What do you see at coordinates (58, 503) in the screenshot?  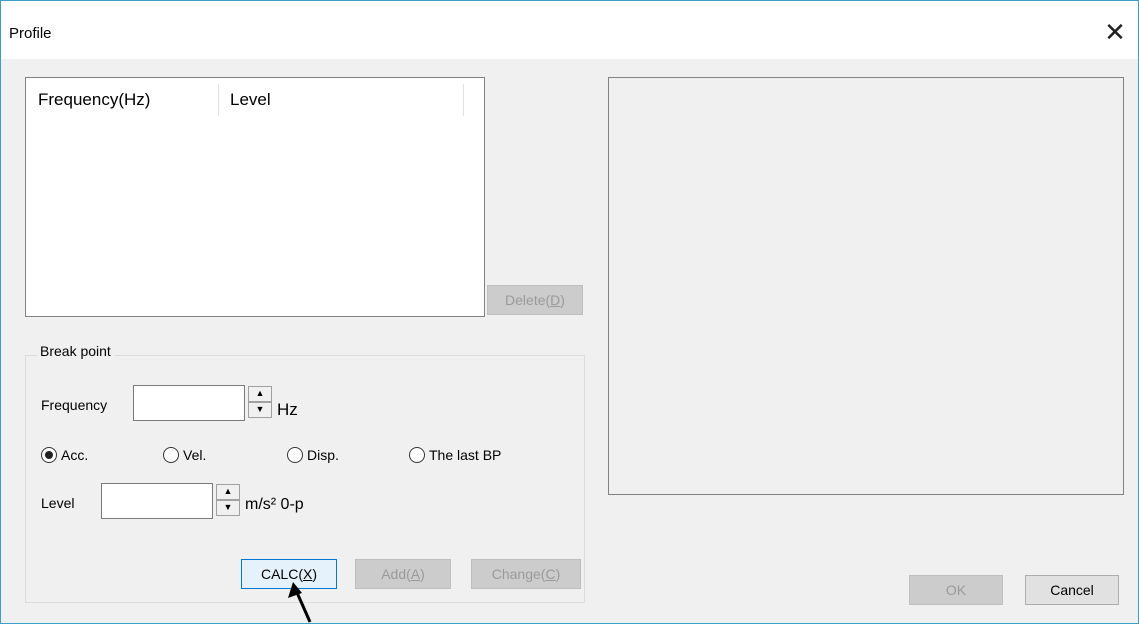 I see `level-label: Level` at bounding box center [58, 503].